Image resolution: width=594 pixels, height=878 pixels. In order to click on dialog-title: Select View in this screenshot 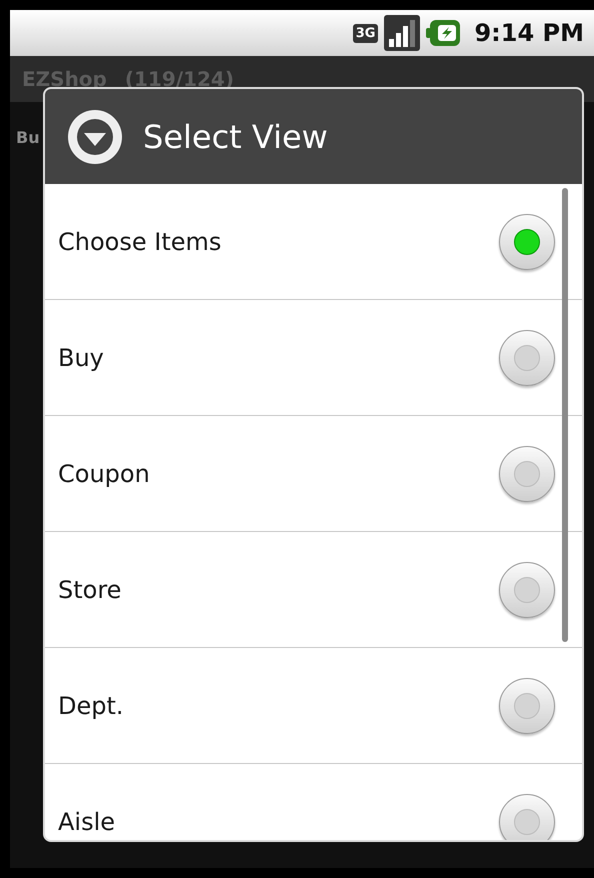, I will do `click(235, 137)`.